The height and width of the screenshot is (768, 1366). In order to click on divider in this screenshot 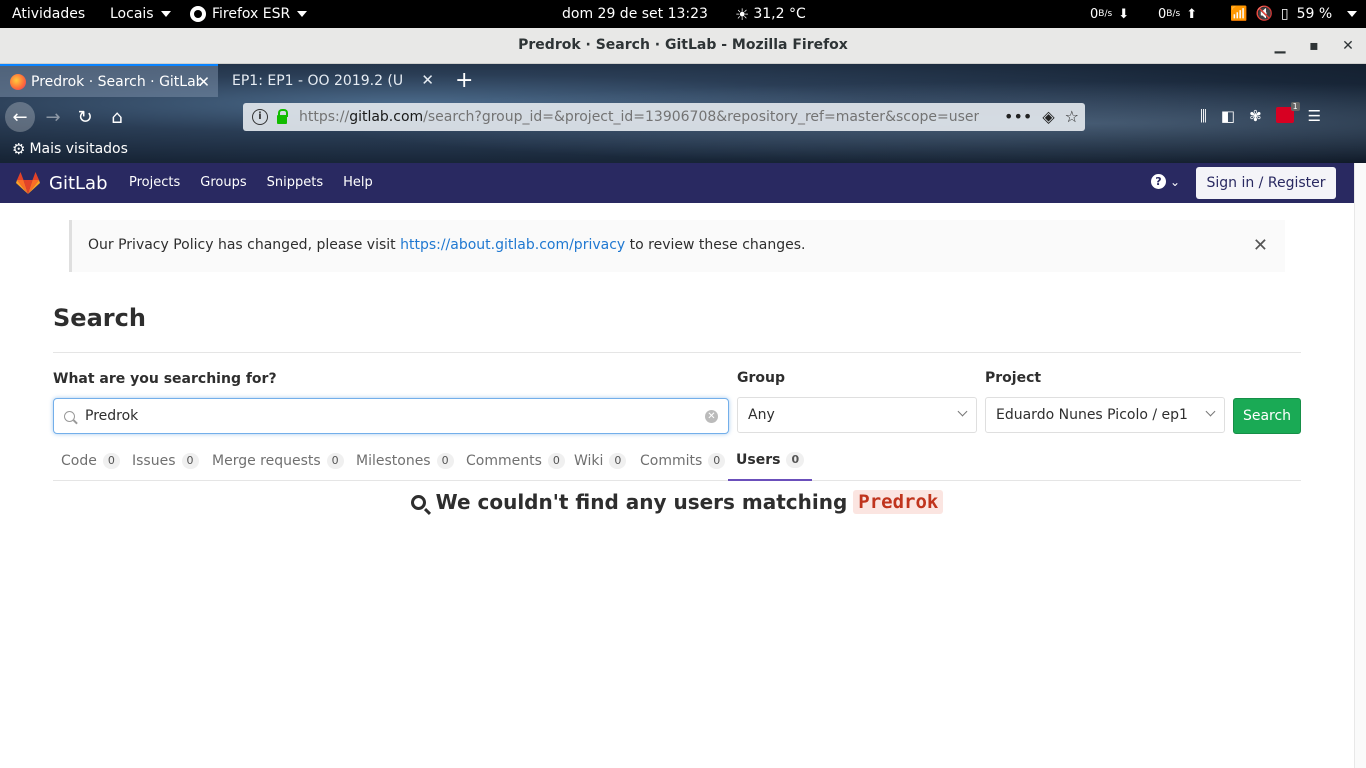, I will do `click(677, 352)`.